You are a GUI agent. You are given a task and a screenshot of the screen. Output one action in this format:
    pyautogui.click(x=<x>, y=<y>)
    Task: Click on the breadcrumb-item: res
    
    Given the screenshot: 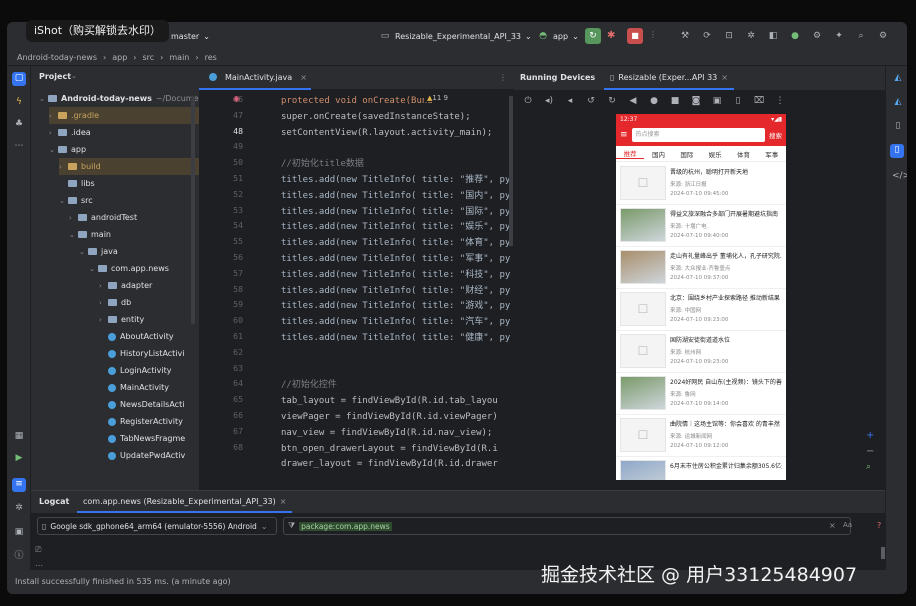 What is the action you would take?
    pyautogui.click(x=211, y=57)
    